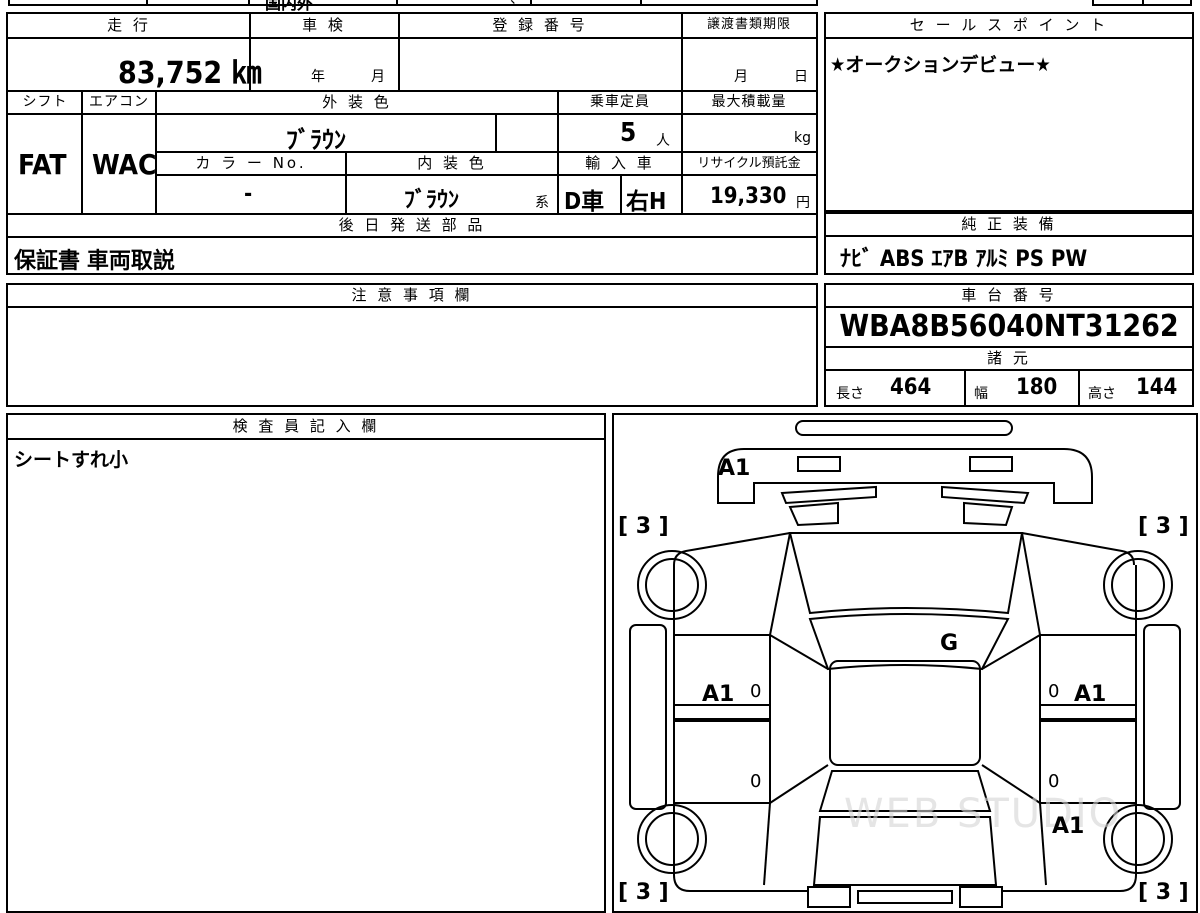 The image size is (1200, 913). Describe the element at coordinates (643, 526) in the screenshot. I see `mark-tire-fl: [ 3 ]` at that location.